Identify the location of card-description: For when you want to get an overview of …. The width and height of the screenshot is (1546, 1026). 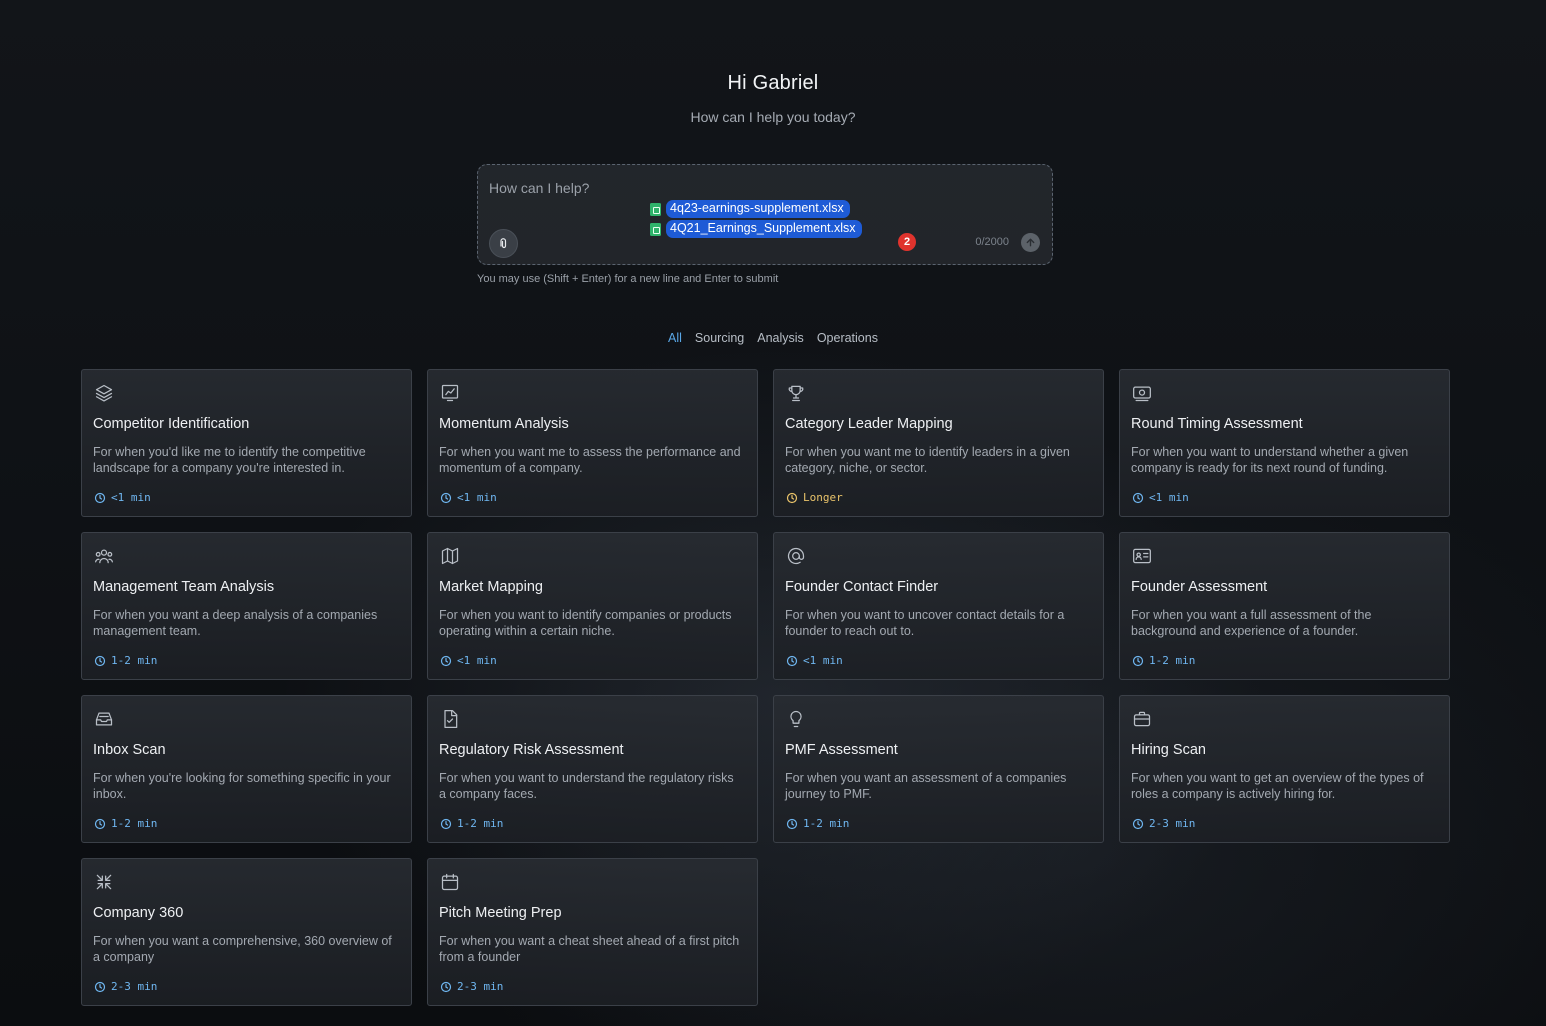
(1277, 786).